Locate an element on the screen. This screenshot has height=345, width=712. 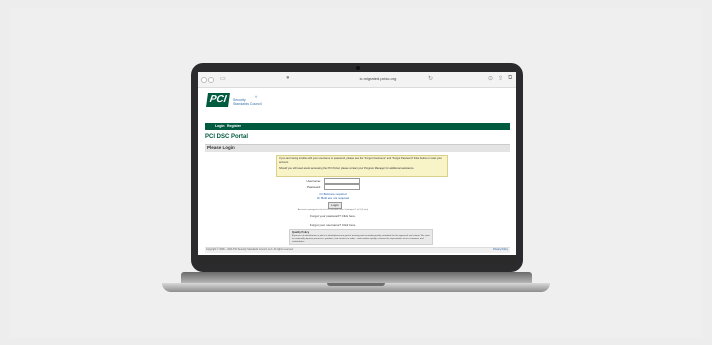
nav-register: Register is located at coordinates (234, 126).